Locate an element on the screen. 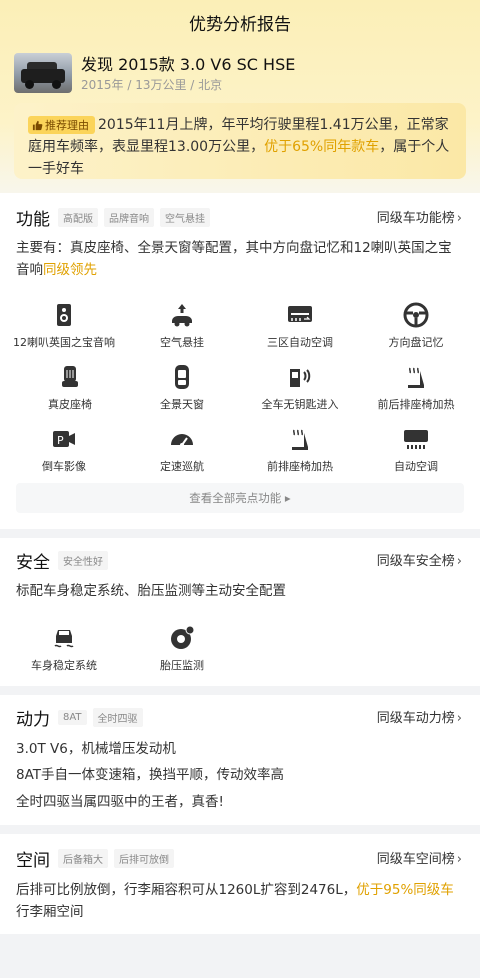 The image size is (480, 978). function-desc: 主要有：真皮座椅、全景天窗等配置，其中方向盘记忆和12喇叭英国之宝音响同级领先 is located at coordinates (234, 259).